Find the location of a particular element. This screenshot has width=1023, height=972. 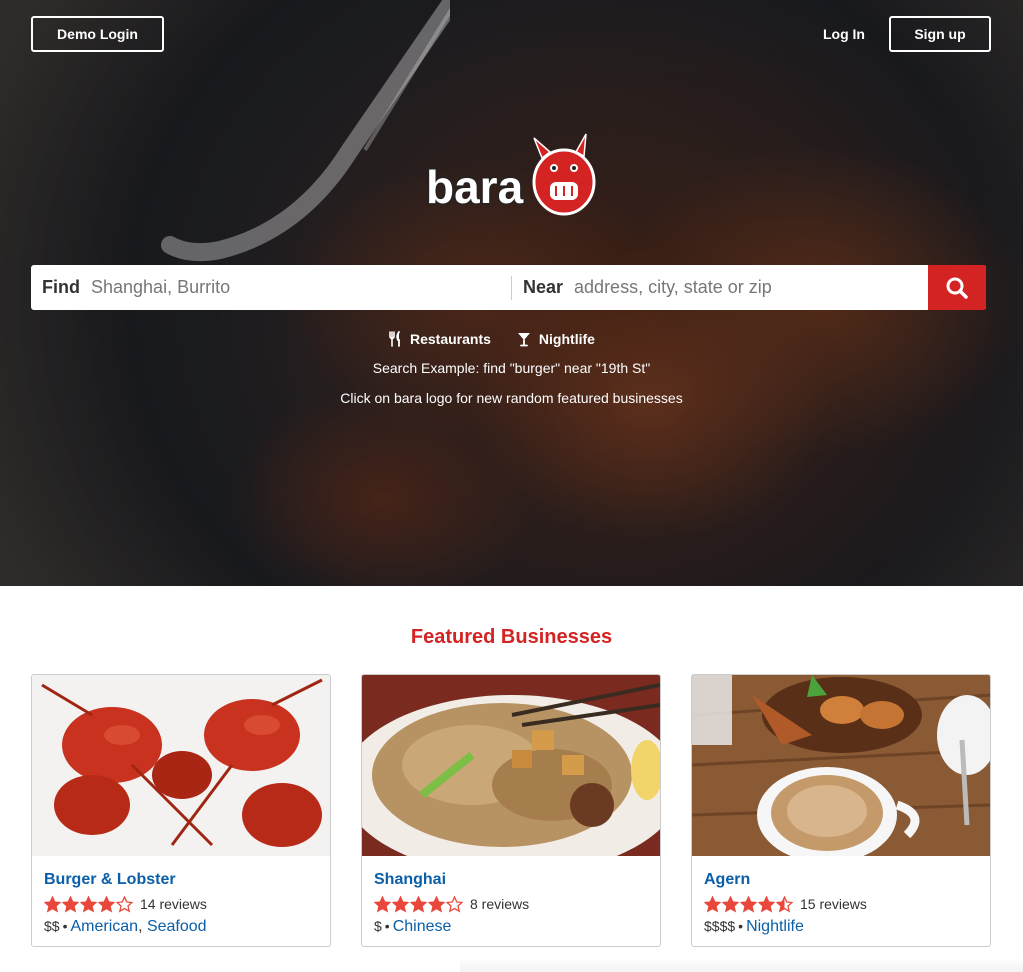

business-name: Shanghai is located at coordinates (511, 881).